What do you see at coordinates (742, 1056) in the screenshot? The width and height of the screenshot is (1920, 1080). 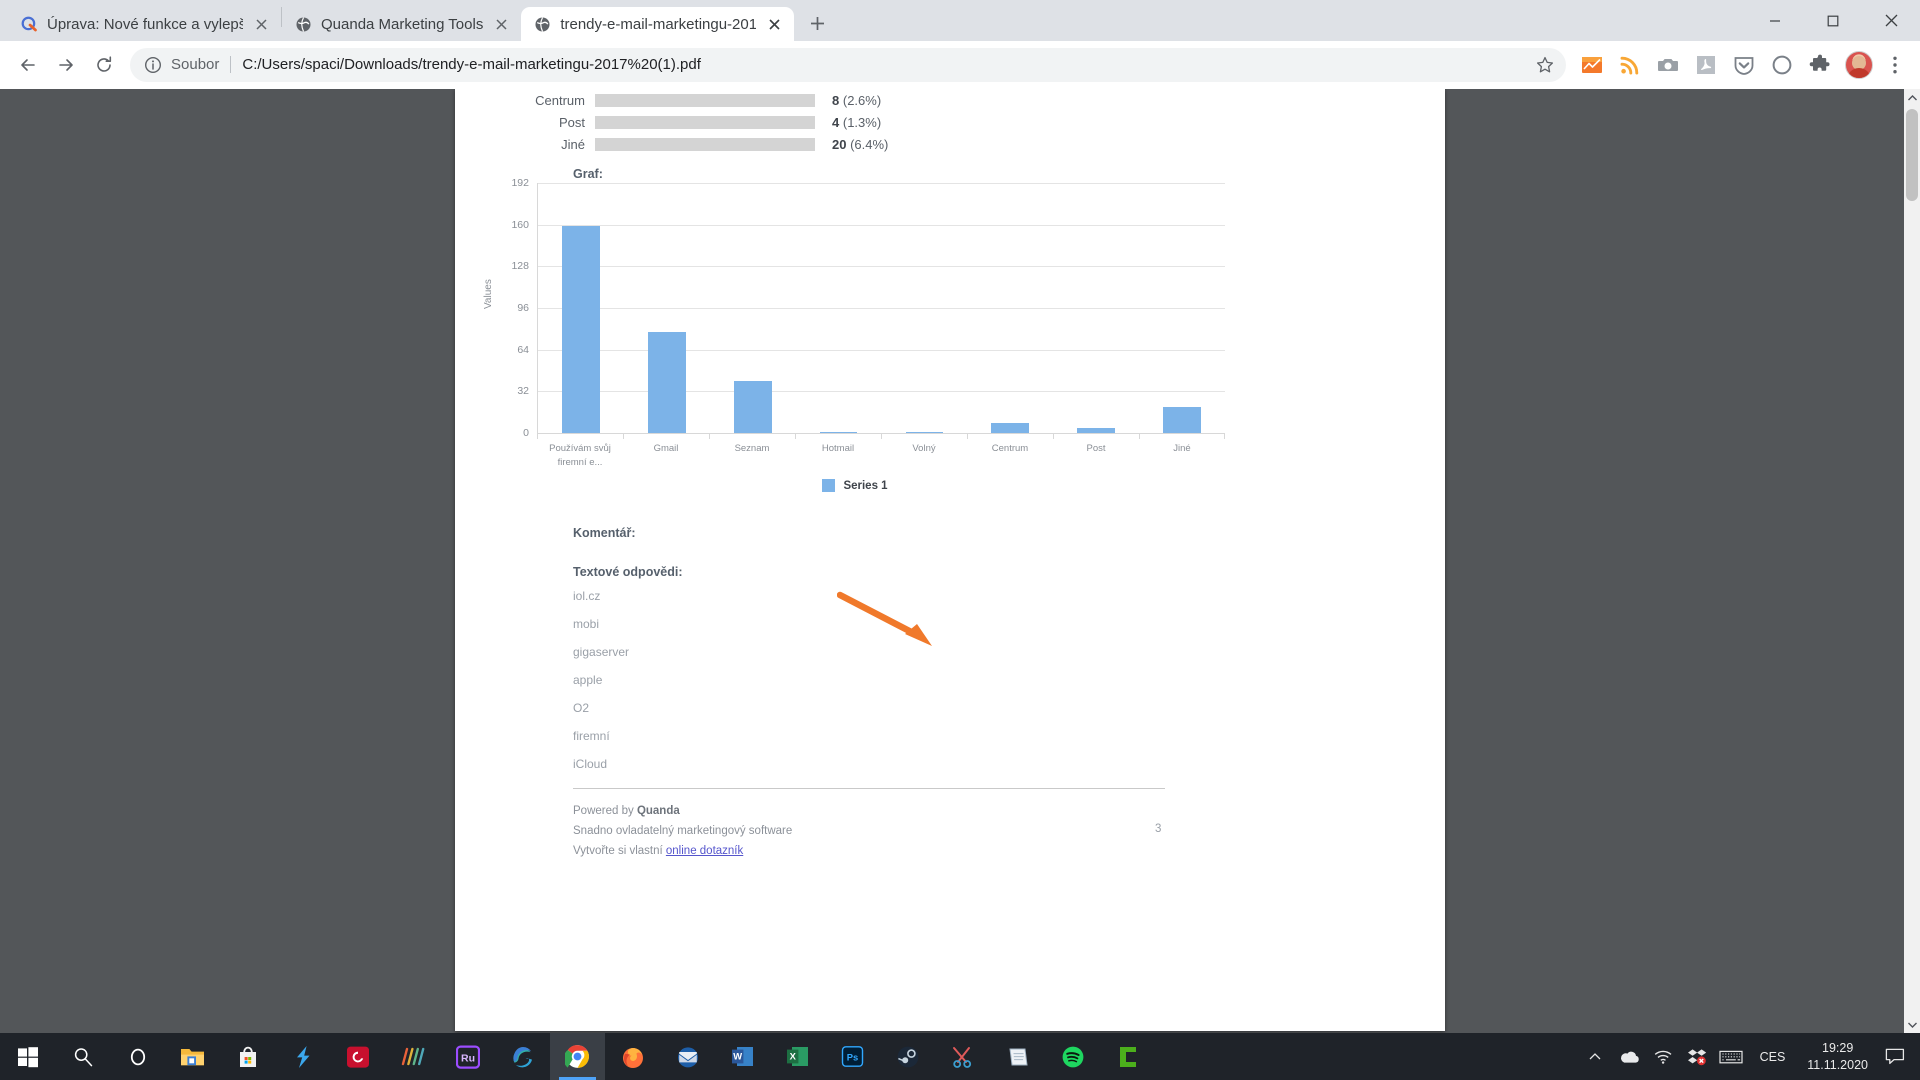 I see `microsoft-word-button: W` at bounding box center [742, 1056].